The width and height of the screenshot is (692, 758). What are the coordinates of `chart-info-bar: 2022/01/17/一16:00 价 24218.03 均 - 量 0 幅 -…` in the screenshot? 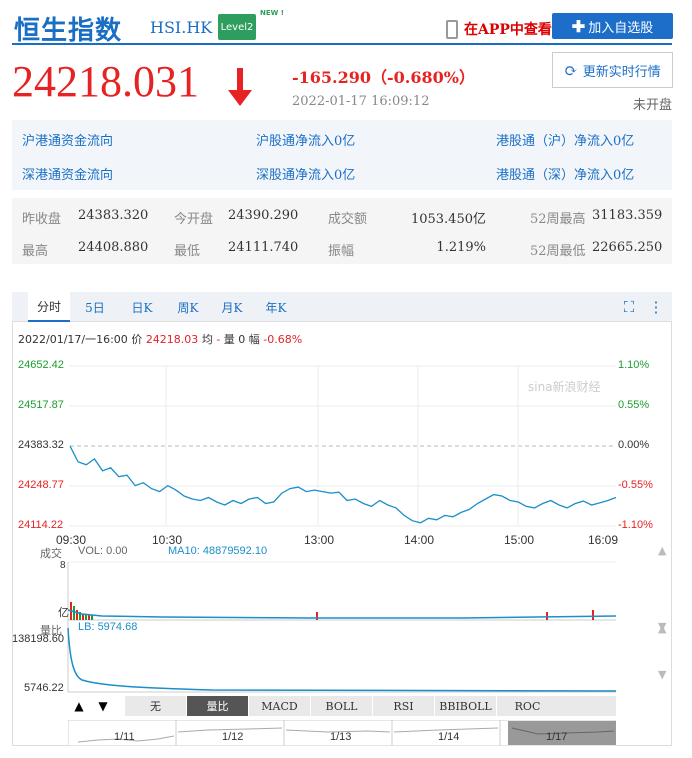 It's located at (160, 339).